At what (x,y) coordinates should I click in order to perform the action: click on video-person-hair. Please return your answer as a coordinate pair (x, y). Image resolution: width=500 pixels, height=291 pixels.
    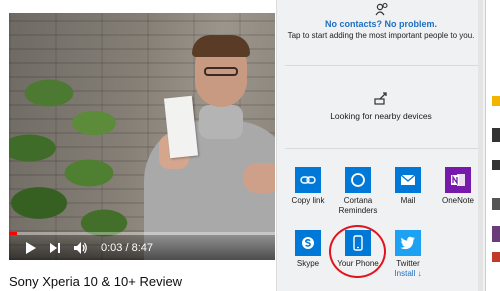
    Looking at the image, I should click on (221, 46).